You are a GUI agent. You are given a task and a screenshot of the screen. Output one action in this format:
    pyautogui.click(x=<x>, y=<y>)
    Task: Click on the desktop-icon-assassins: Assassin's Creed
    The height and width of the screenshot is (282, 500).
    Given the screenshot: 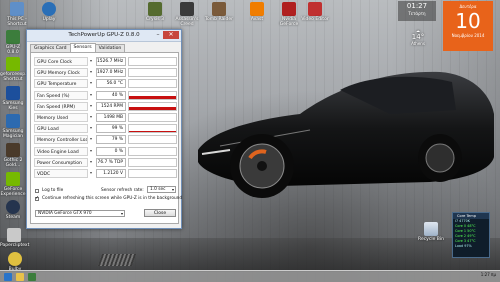 What is the action you would take?
    pyautogui.click(x=187, y=14)
    